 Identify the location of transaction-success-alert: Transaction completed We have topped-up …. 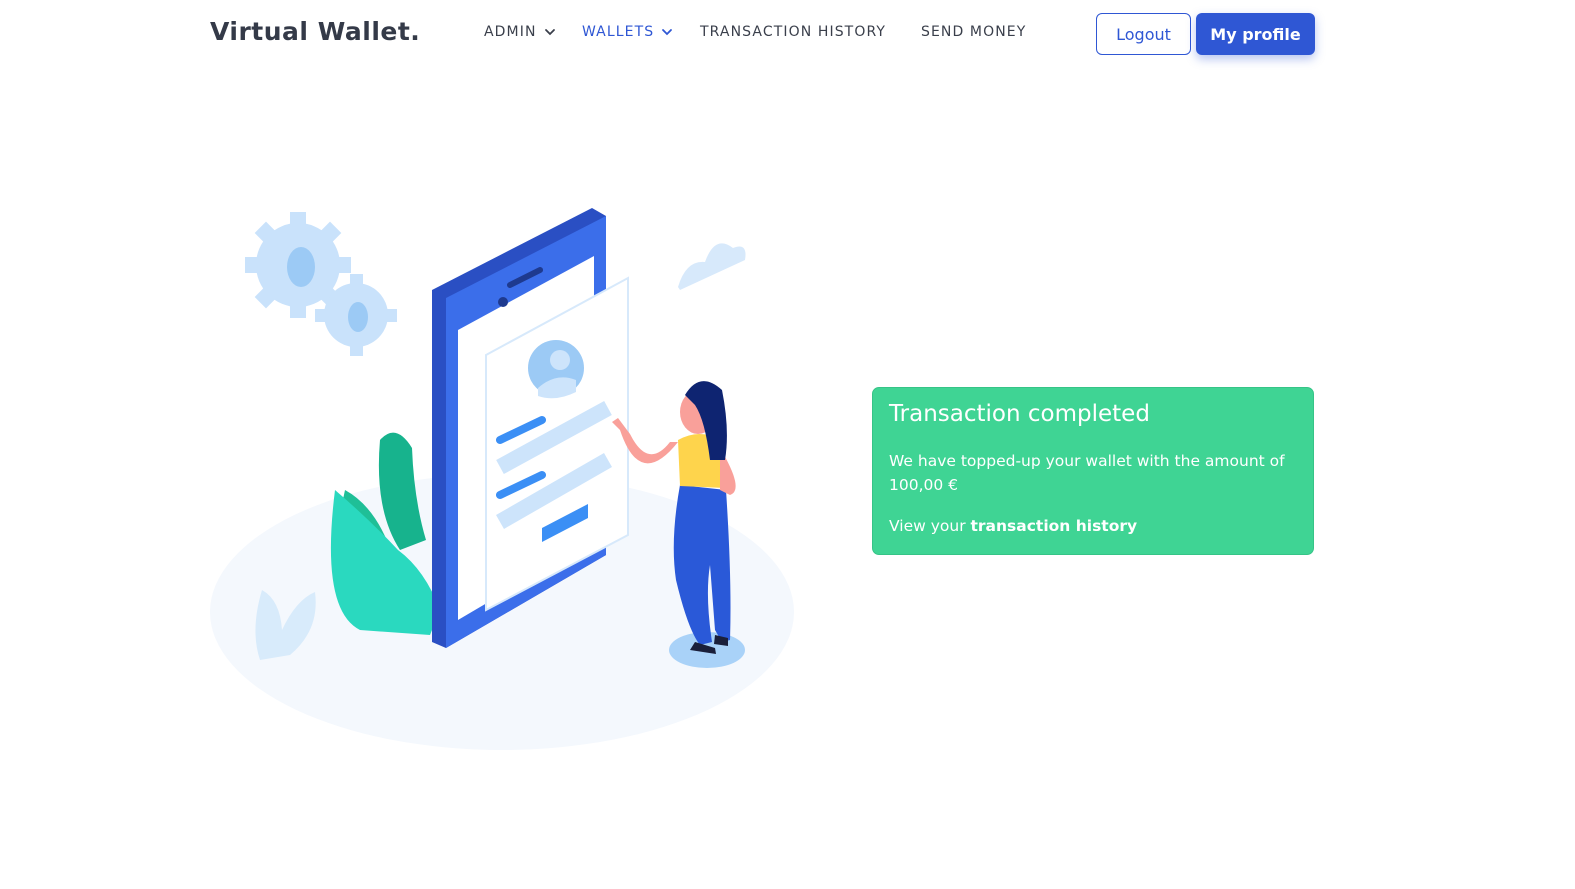
(1093, 471).